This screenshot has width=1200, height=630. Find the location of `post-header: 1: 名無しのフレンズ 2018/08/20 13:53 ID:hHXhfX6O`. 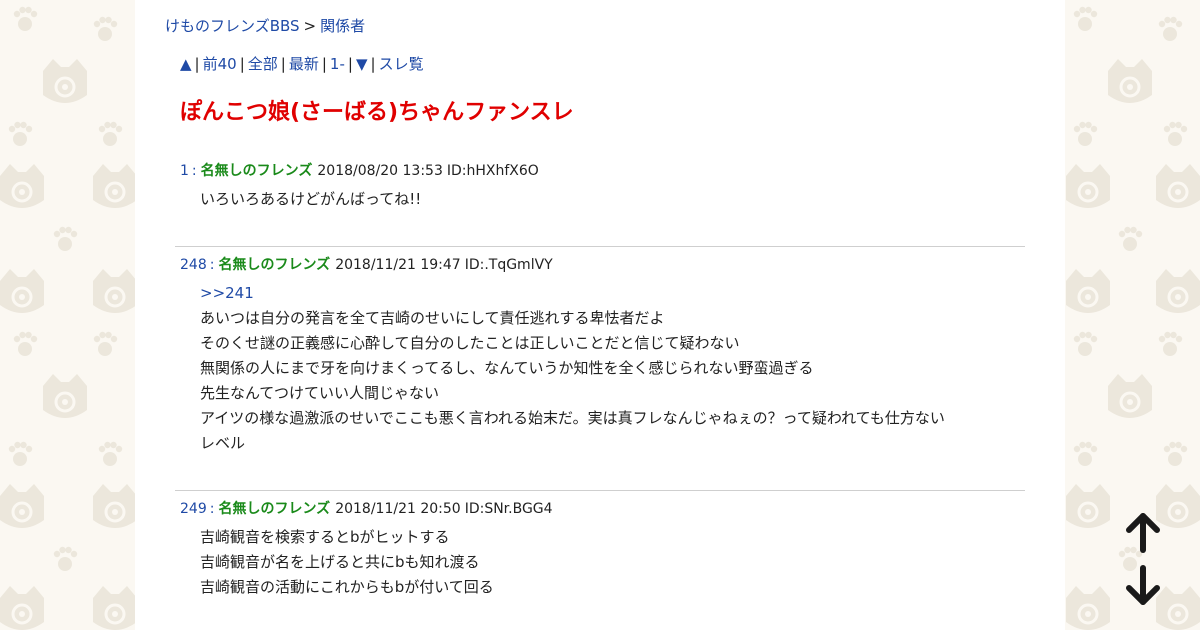

post-header: 1: 名無しのフレンズ 2018/08/20 13:53 ID:hHXhfX6O is located at coordinates (359, 171).